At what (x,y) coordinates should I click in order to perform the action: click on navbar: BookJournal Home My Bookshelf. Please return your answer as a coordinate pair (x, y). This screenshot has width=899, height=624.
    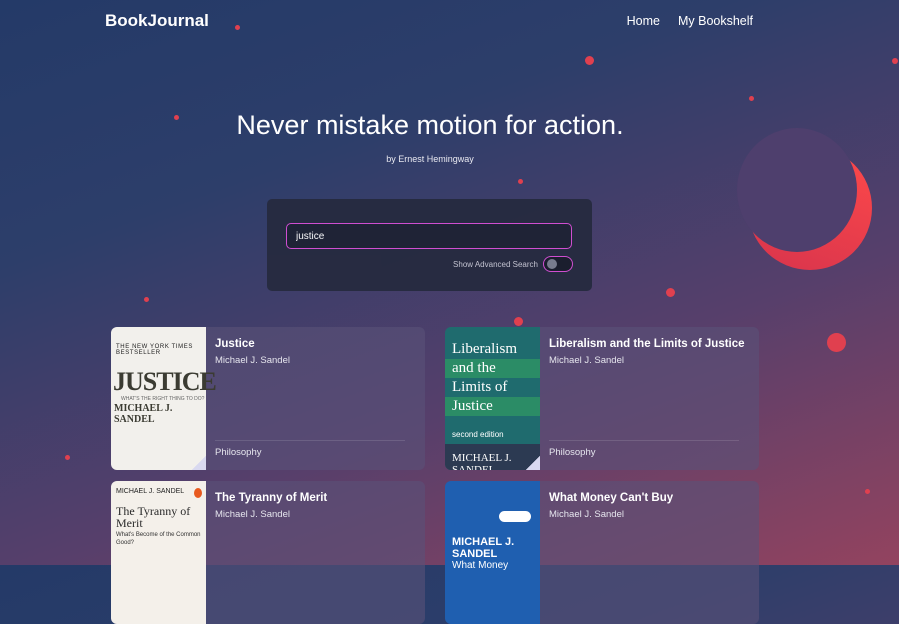
    Looking at the image, I should click on (449, 22).